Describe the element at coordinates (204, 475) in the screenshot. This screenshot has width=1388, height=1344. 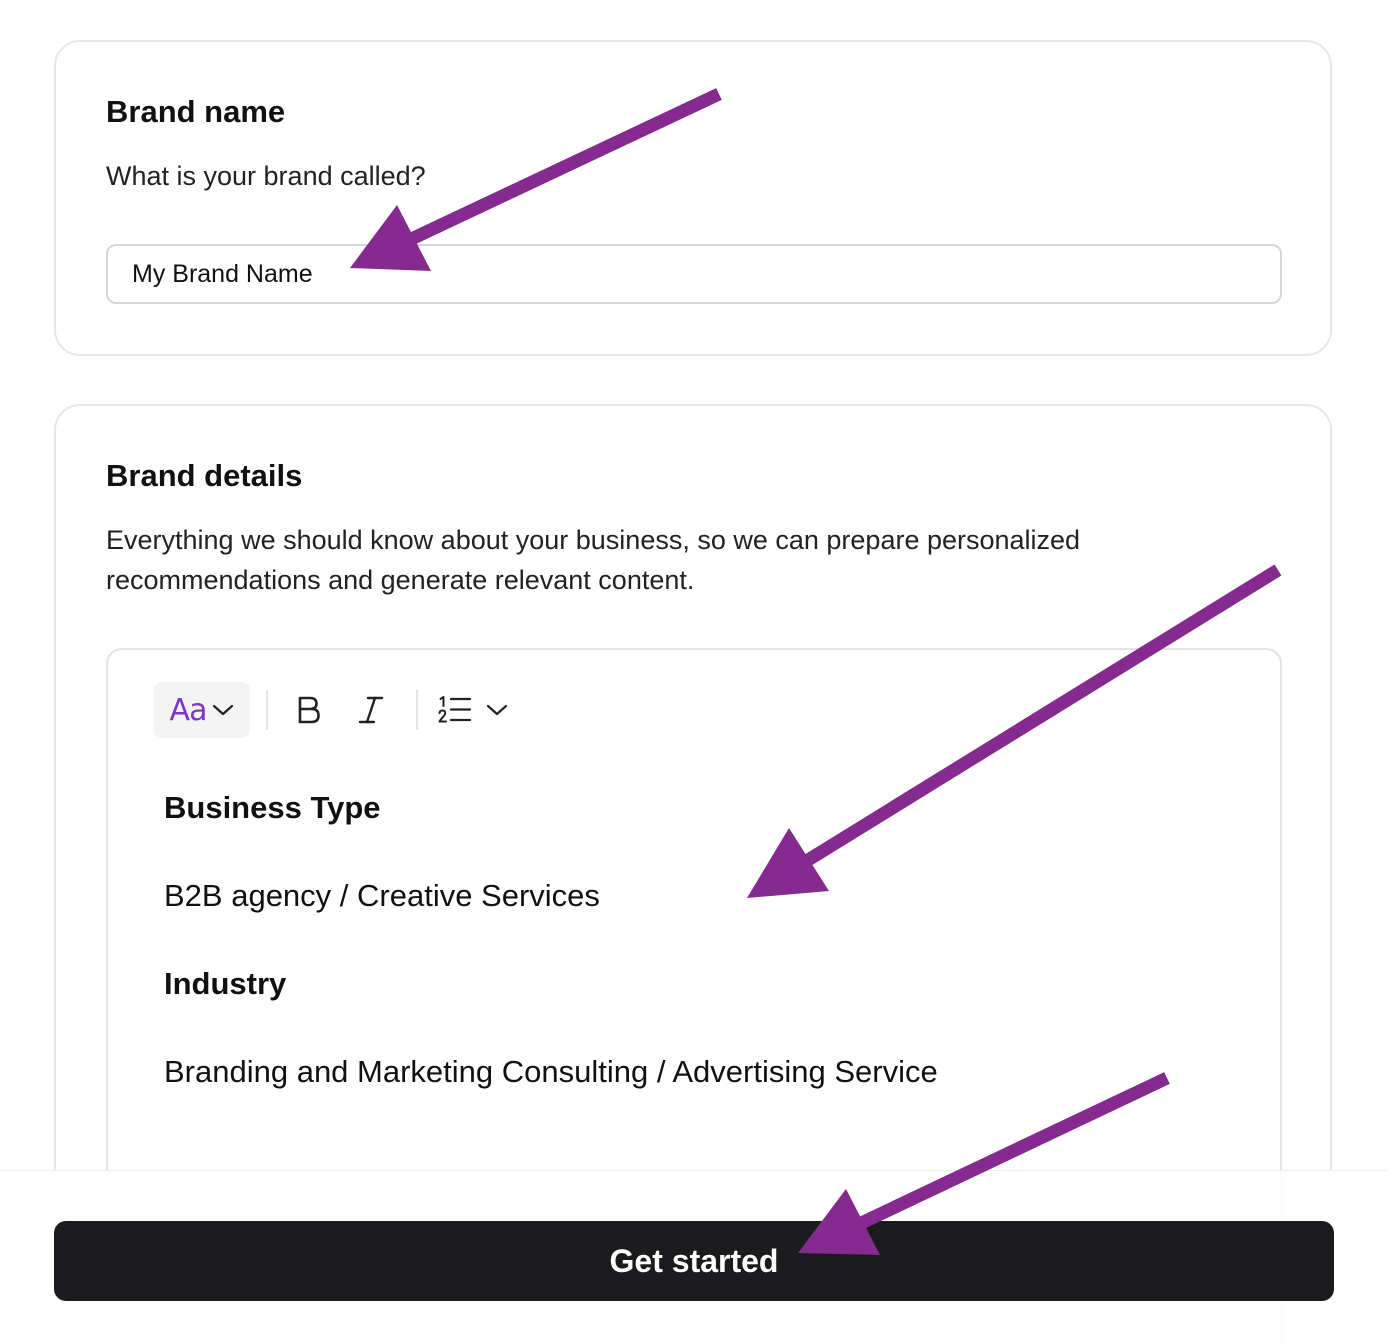
I see `brand-details-title: Brand details` at that location.